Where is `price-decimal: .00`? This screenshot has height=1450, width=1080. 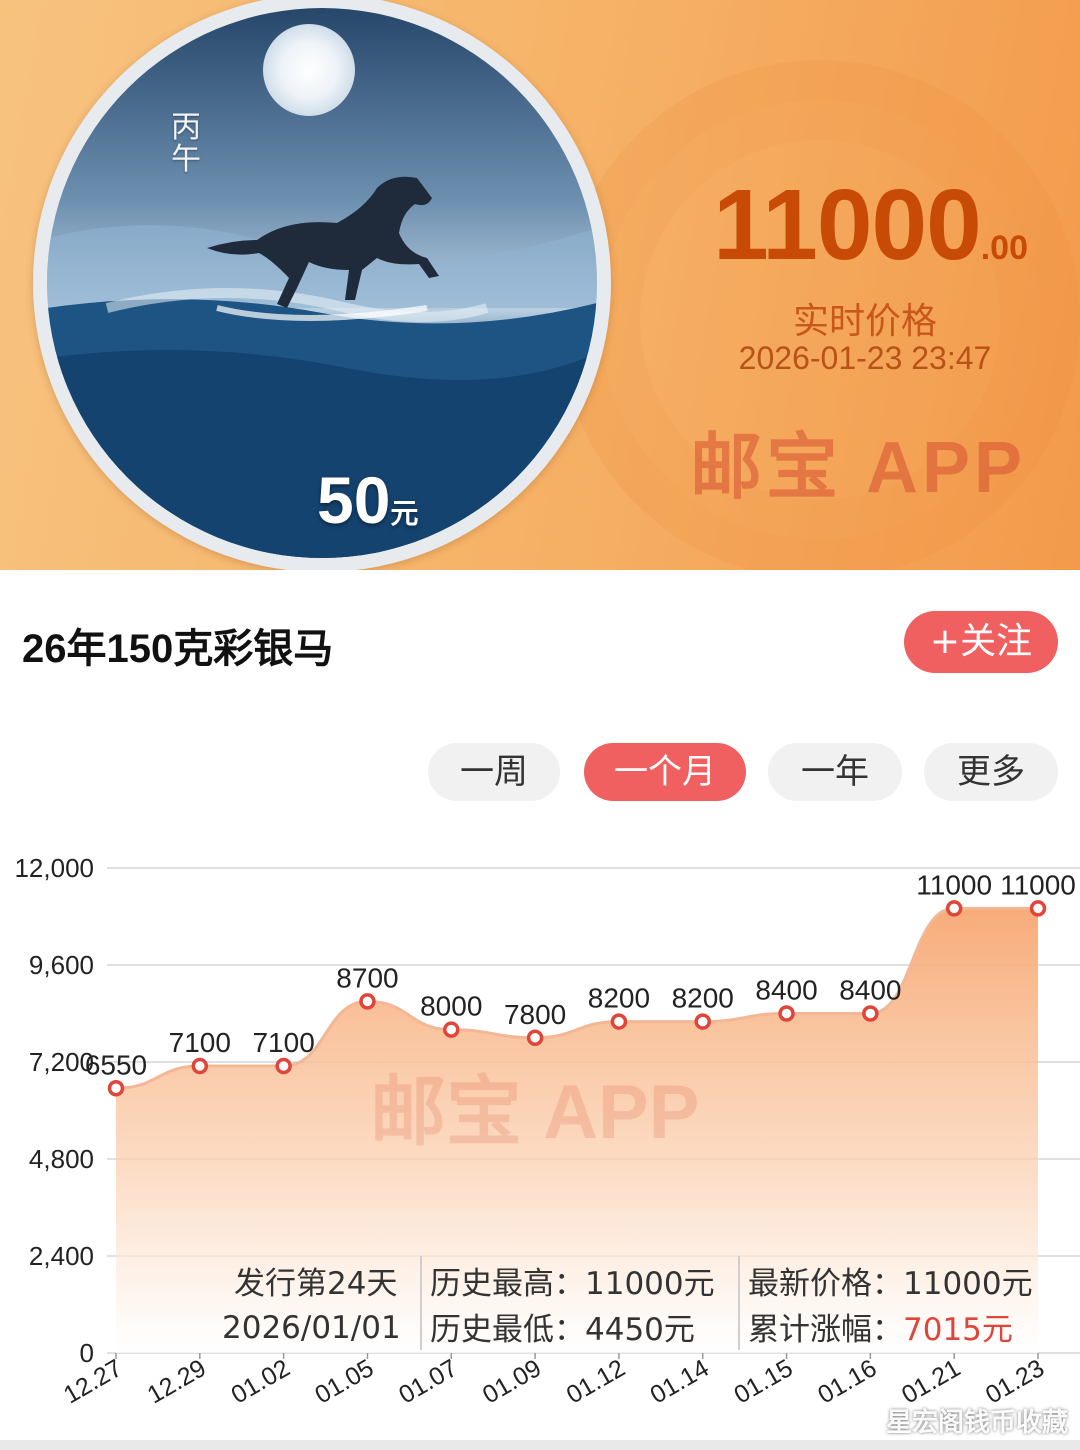 price-decimal: .00 is located at coordinates (1004, 248).